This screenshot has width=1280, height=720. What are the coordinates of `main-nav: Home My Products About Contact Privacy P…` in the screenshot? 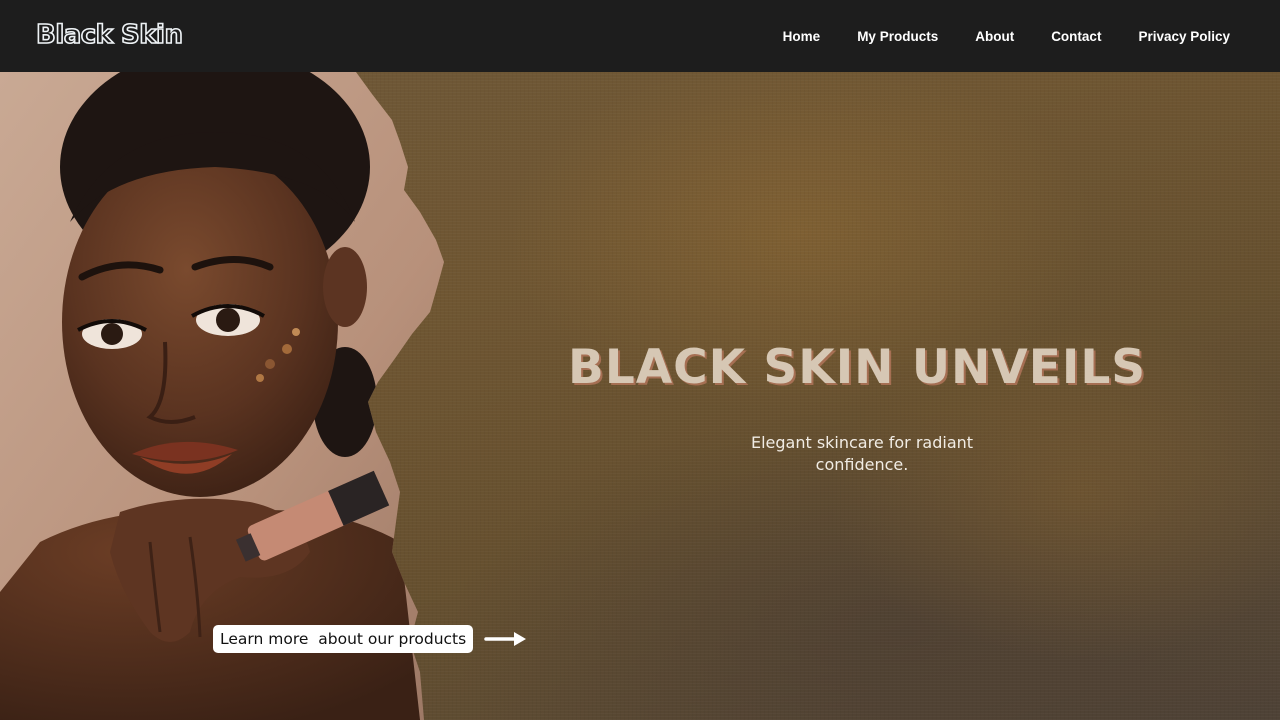 It's located at (1006, 36).